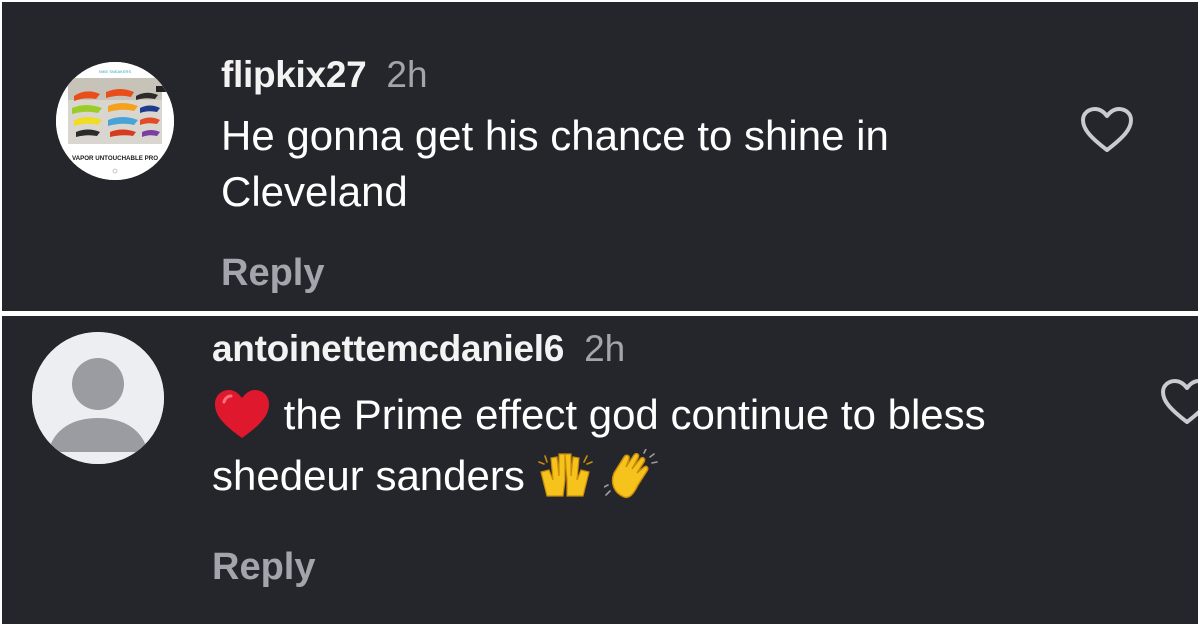  Describe the element at coordinates (662, 349) in the screenshot. I see `comment-meta: antoinettemcdaniel6 2h` at that location.